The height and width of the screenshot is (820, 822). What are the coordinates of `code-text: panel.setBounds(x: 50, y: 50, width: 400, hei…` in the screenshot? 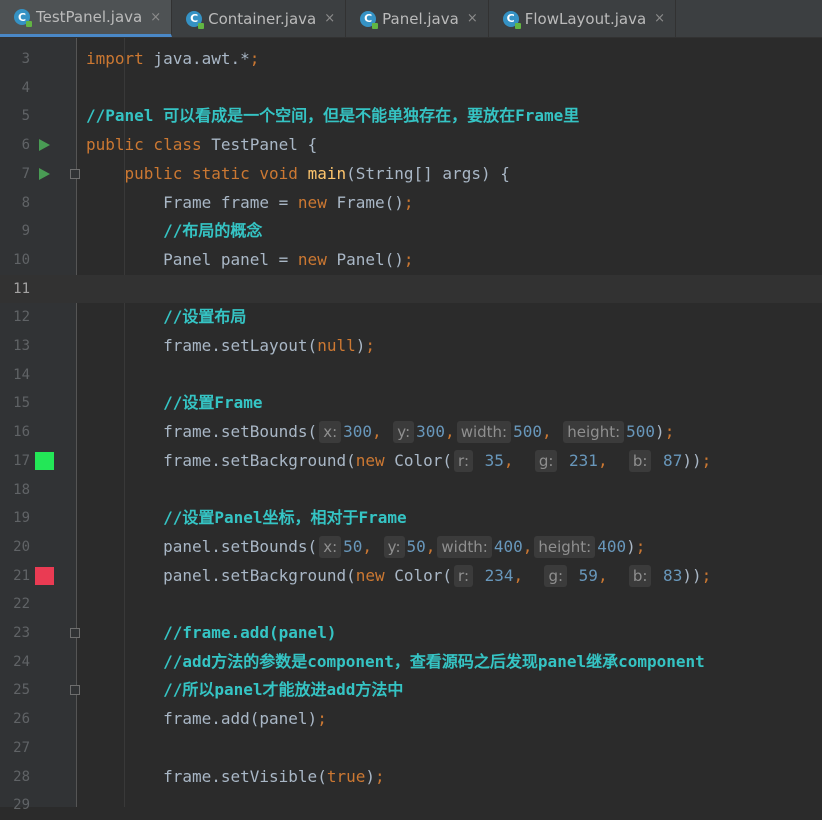 It's located at (365, 547).